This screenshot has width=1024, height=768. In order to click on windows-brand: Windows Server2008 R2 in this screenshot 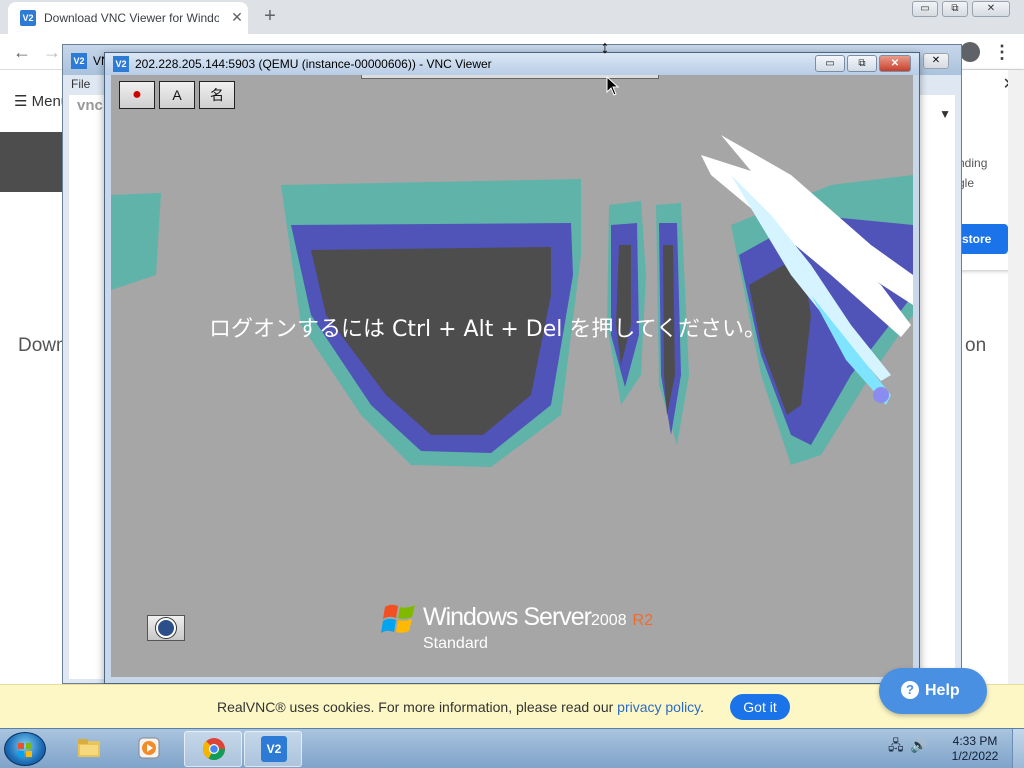, I will do `click(538, 617)`.